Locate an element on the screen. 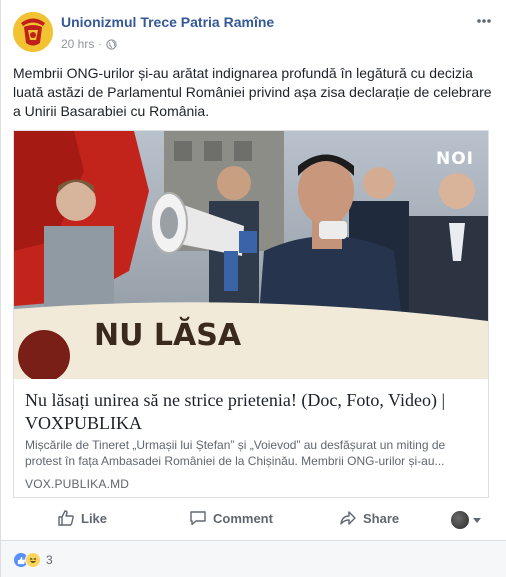 Image resolution: width=506 pixels, height=577 pixels. reactions-summary: 3 is located at coordinates (33, 560).